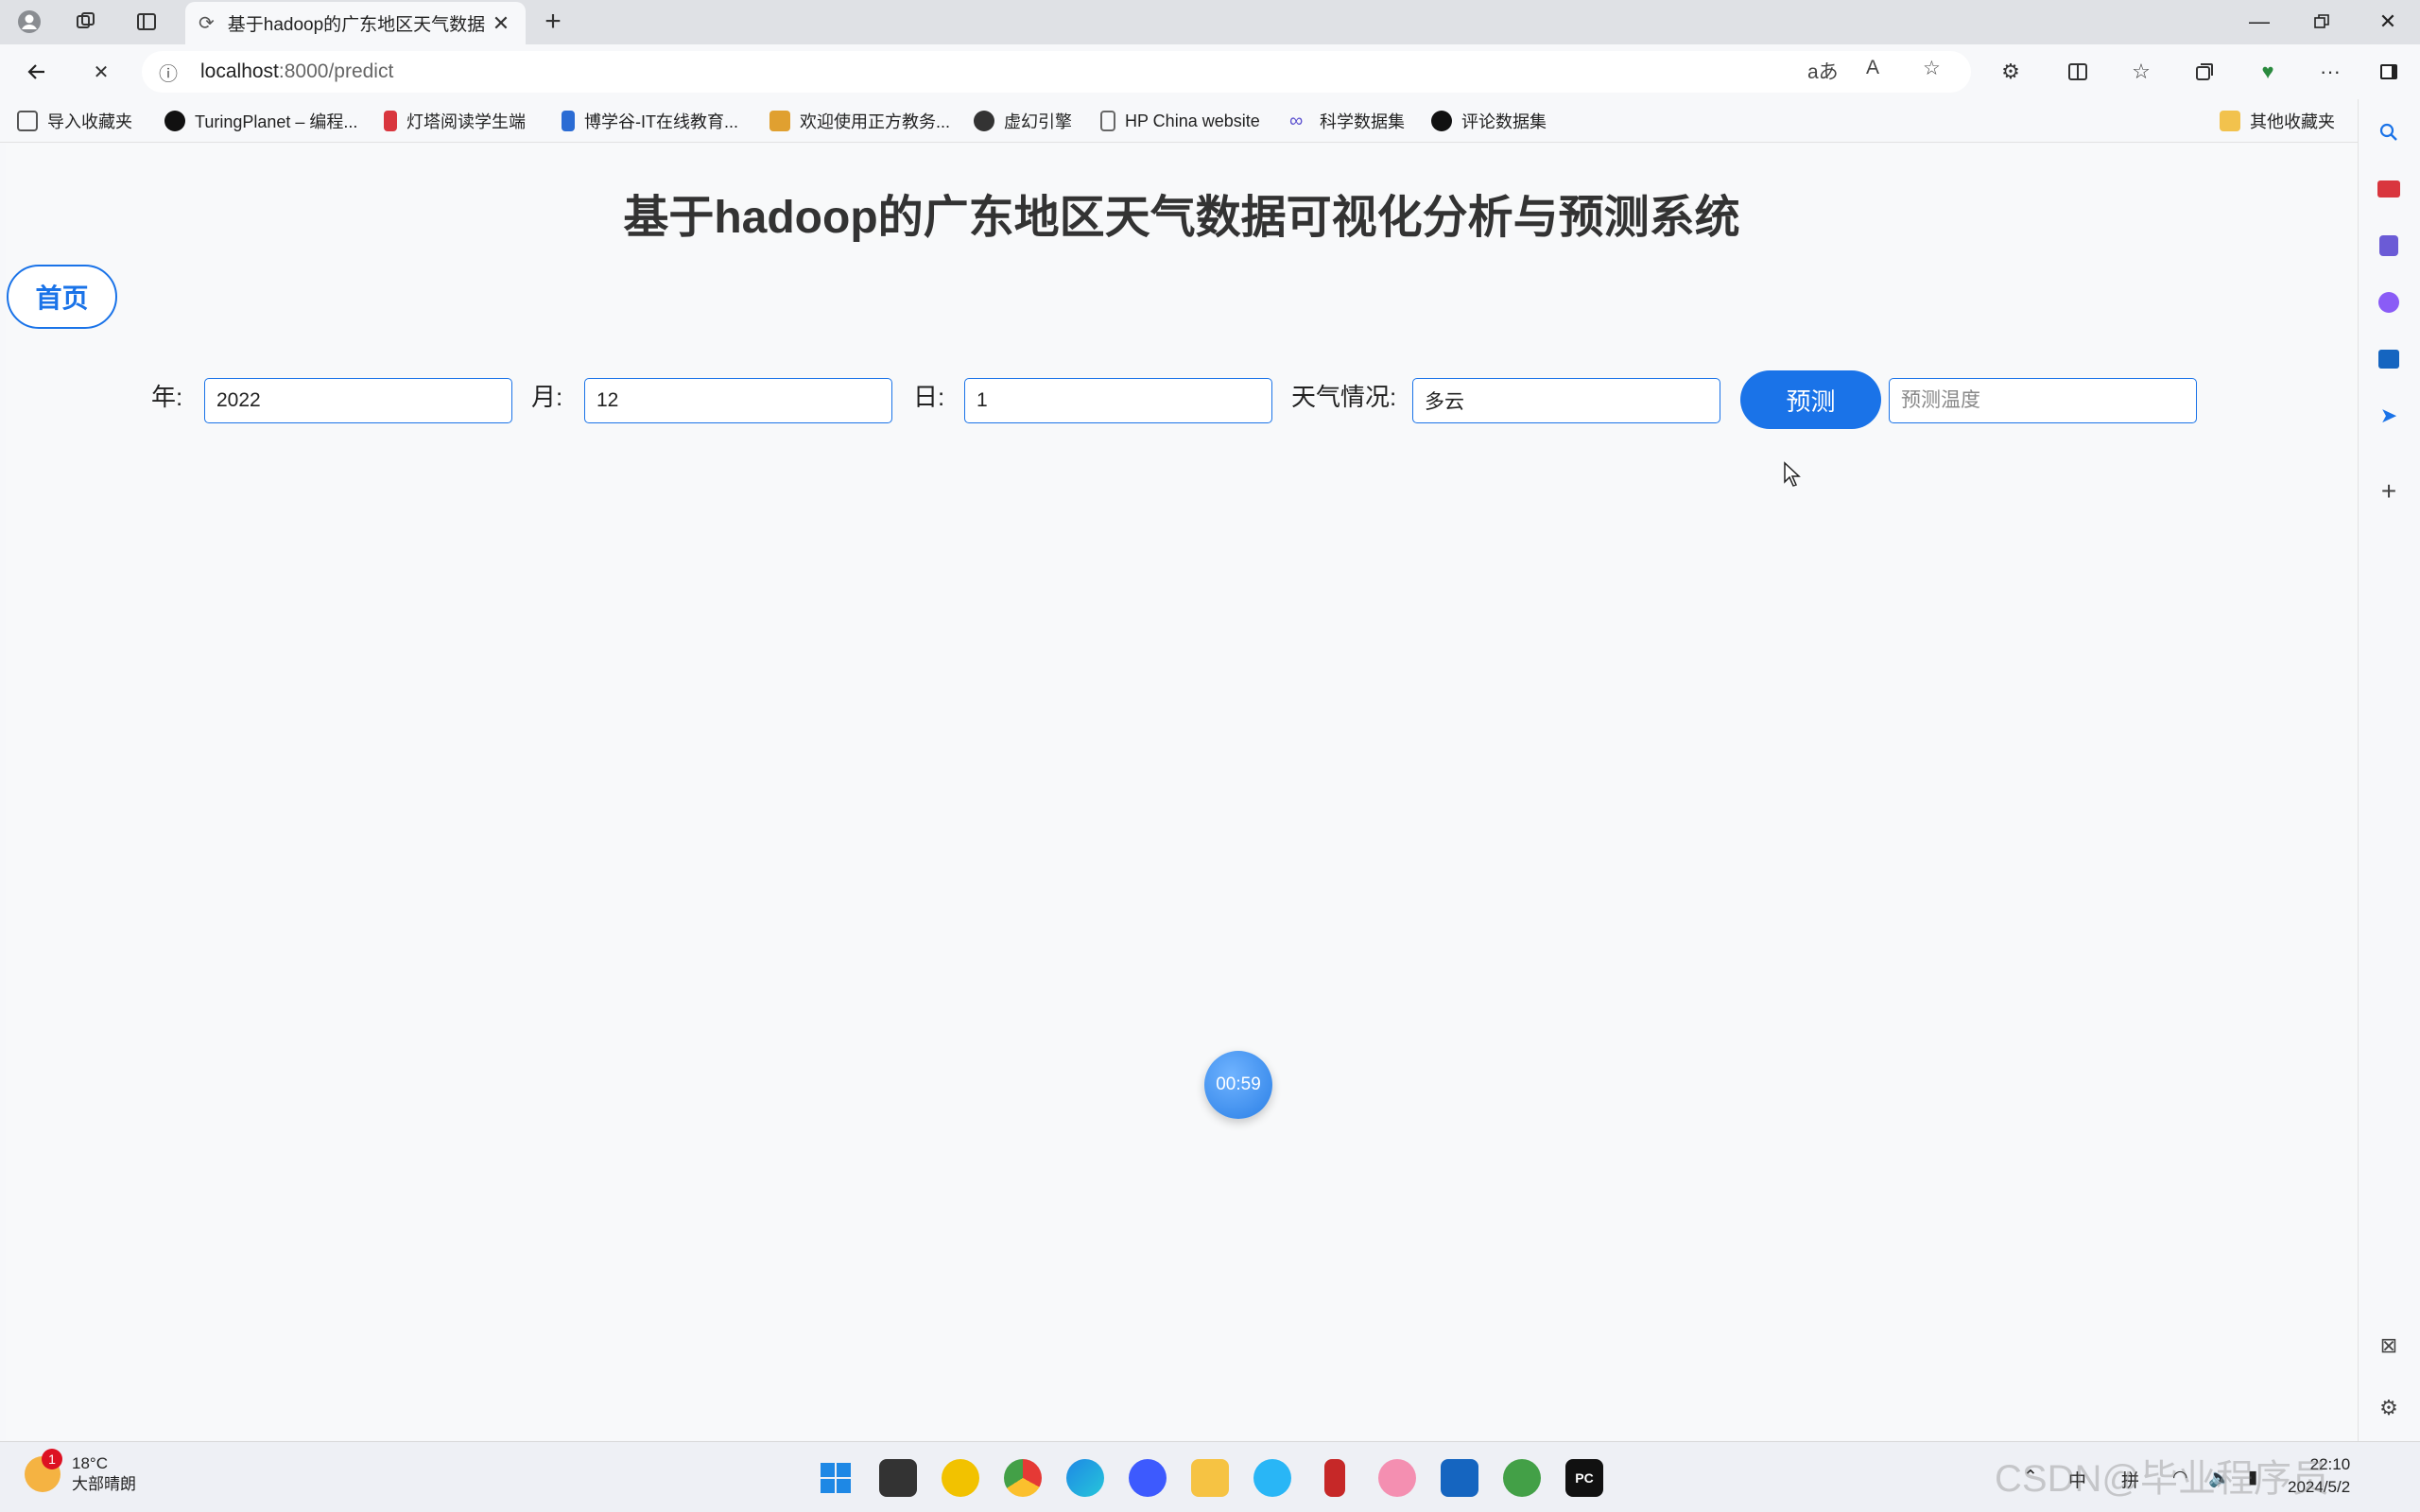  I want to click on day-input, so click(1118, 400).